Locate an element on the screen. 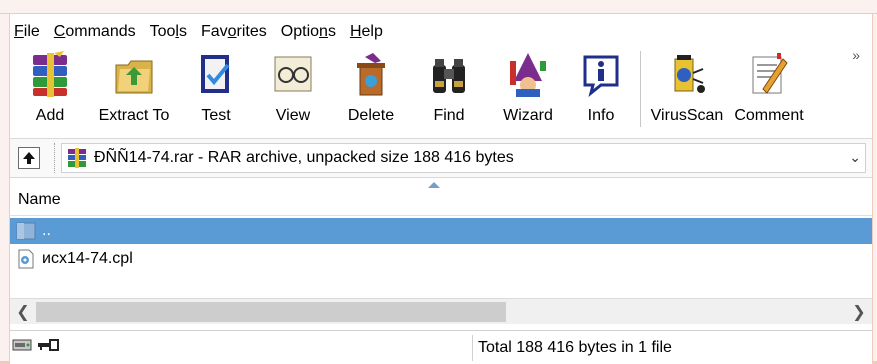 This screenshot has height=364, width=877. scroll-right-icon: ❯ is located at coordinates (859, 312).